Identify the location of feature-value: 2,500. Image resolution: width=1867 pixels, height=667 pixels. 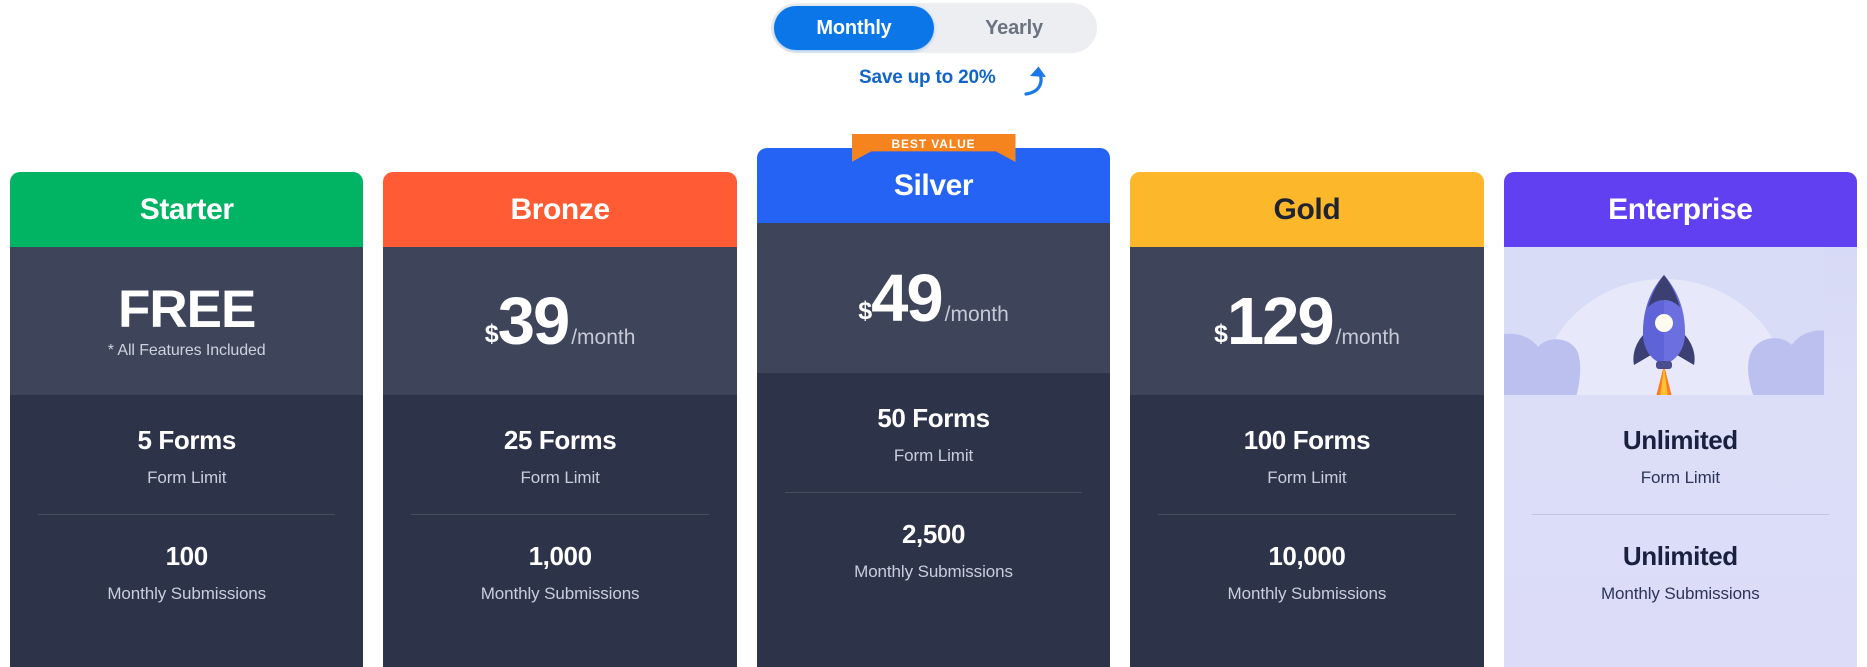
(933, 534).